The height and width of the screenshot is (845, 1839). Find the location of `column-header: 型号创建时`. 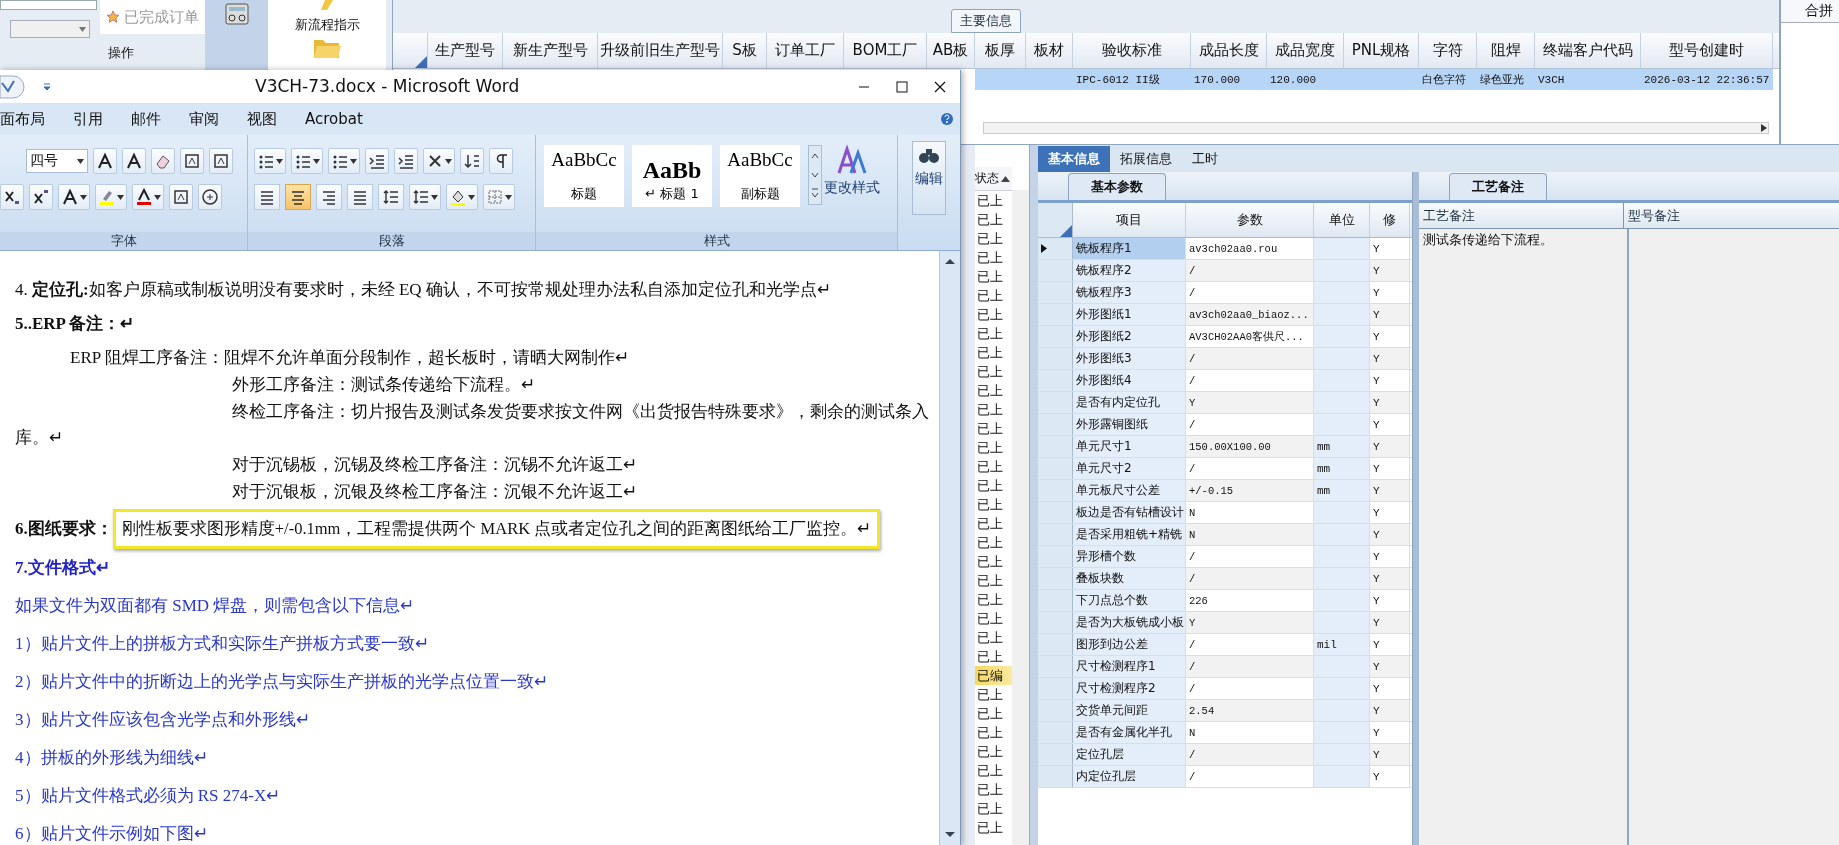

column-header: 型号创建时 is located at coordinates (1707, 50).